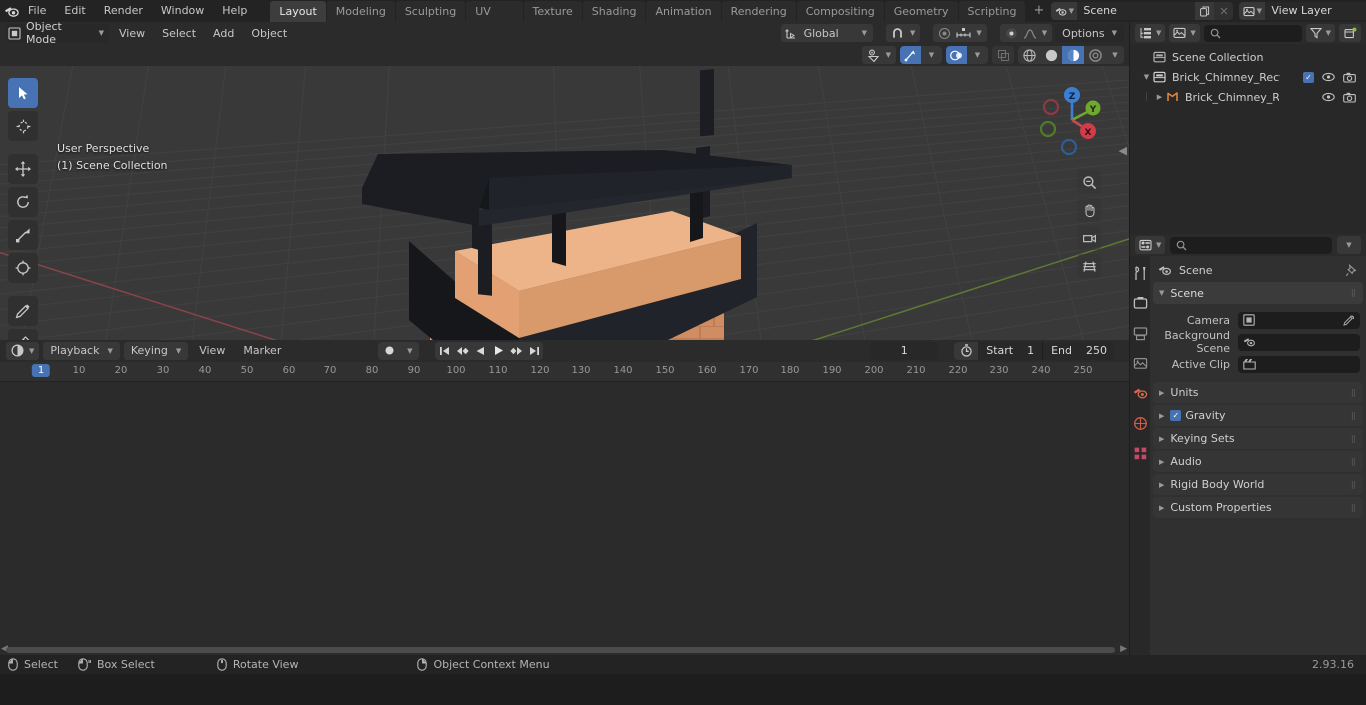 The width and height of the screenshot is (1366, 705). Describe the element at coordinates (132, 33) in the screenshot. I see `viewport-menu-view: View` at that location.